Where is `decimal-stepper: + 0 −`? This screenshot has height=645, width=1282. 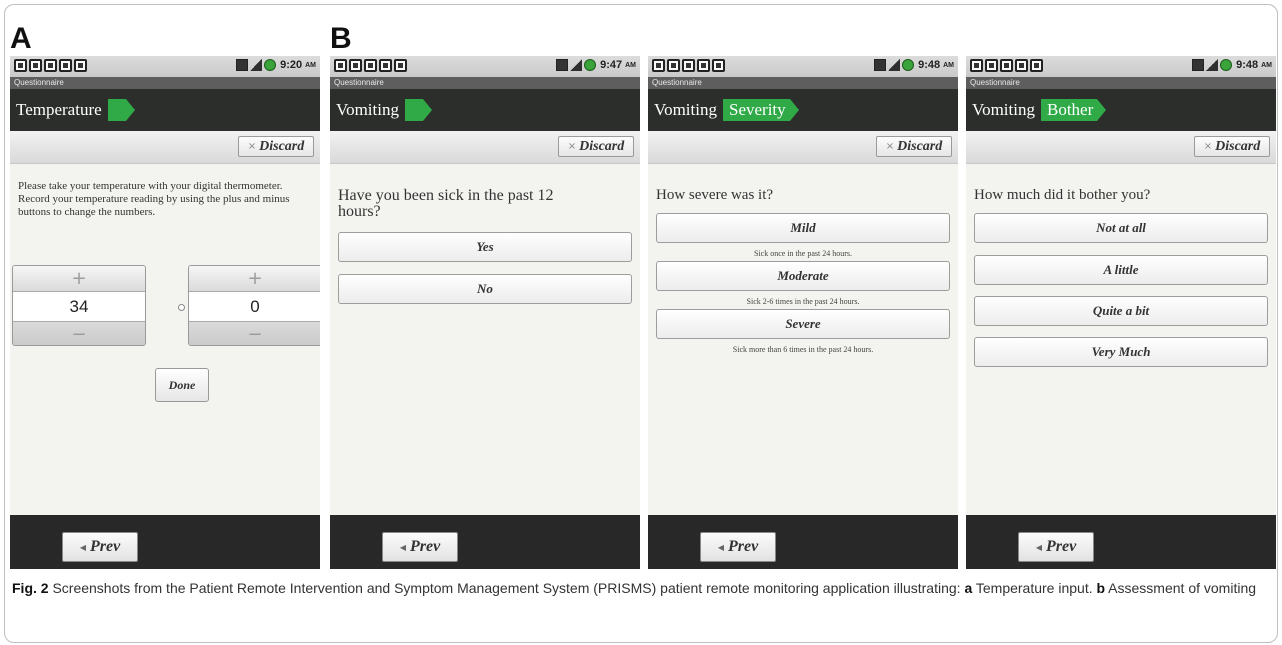 decimal-stepper: + 0 − is located at coordinates (254, 305).